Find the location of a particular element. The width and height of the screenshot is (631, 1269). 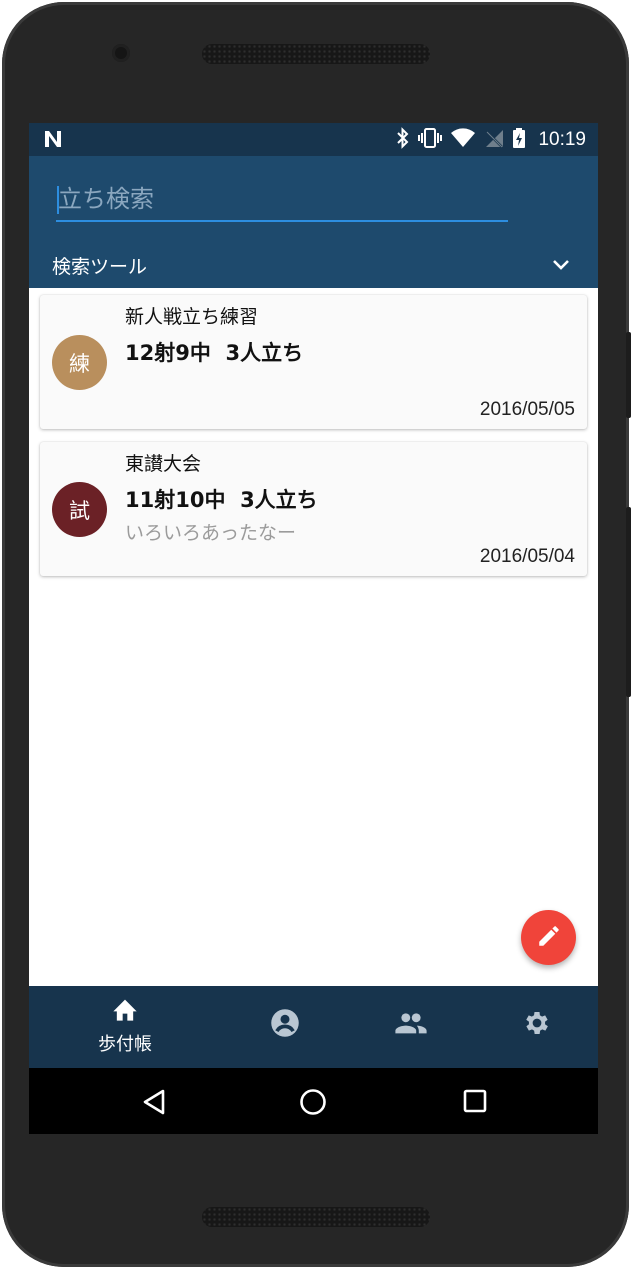

wifi-icon is located at coordinates (463, 140).